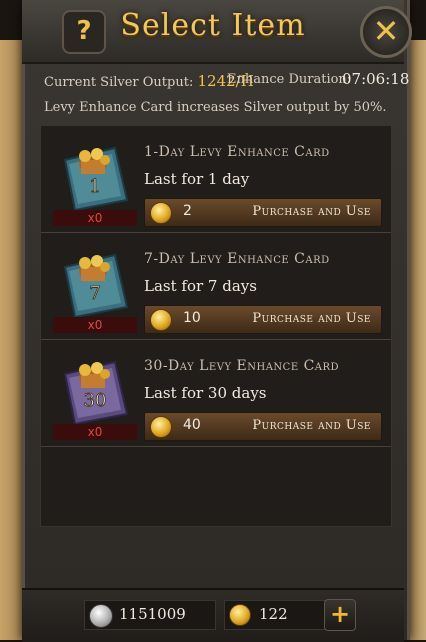  I want to click on purchase-and-use-button: 40 Purchase and Use, so click(263, 426).